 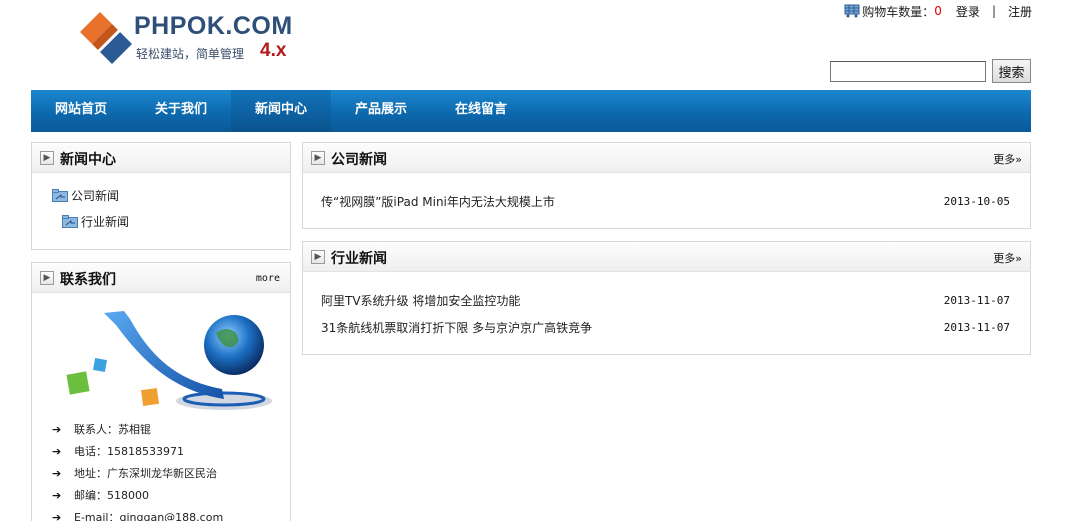 What do you see at coordinates (169, 360) in the screenshot?
I see `globe-arrow-illustration` at bounding box center [169, 360].